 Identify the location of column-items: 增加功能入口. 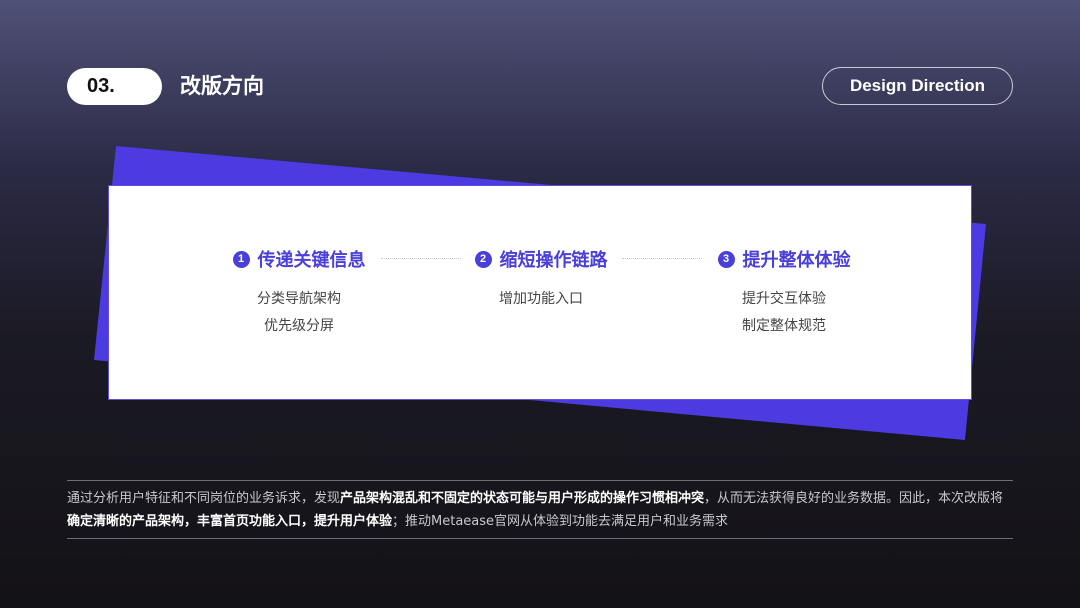
(541, 299).